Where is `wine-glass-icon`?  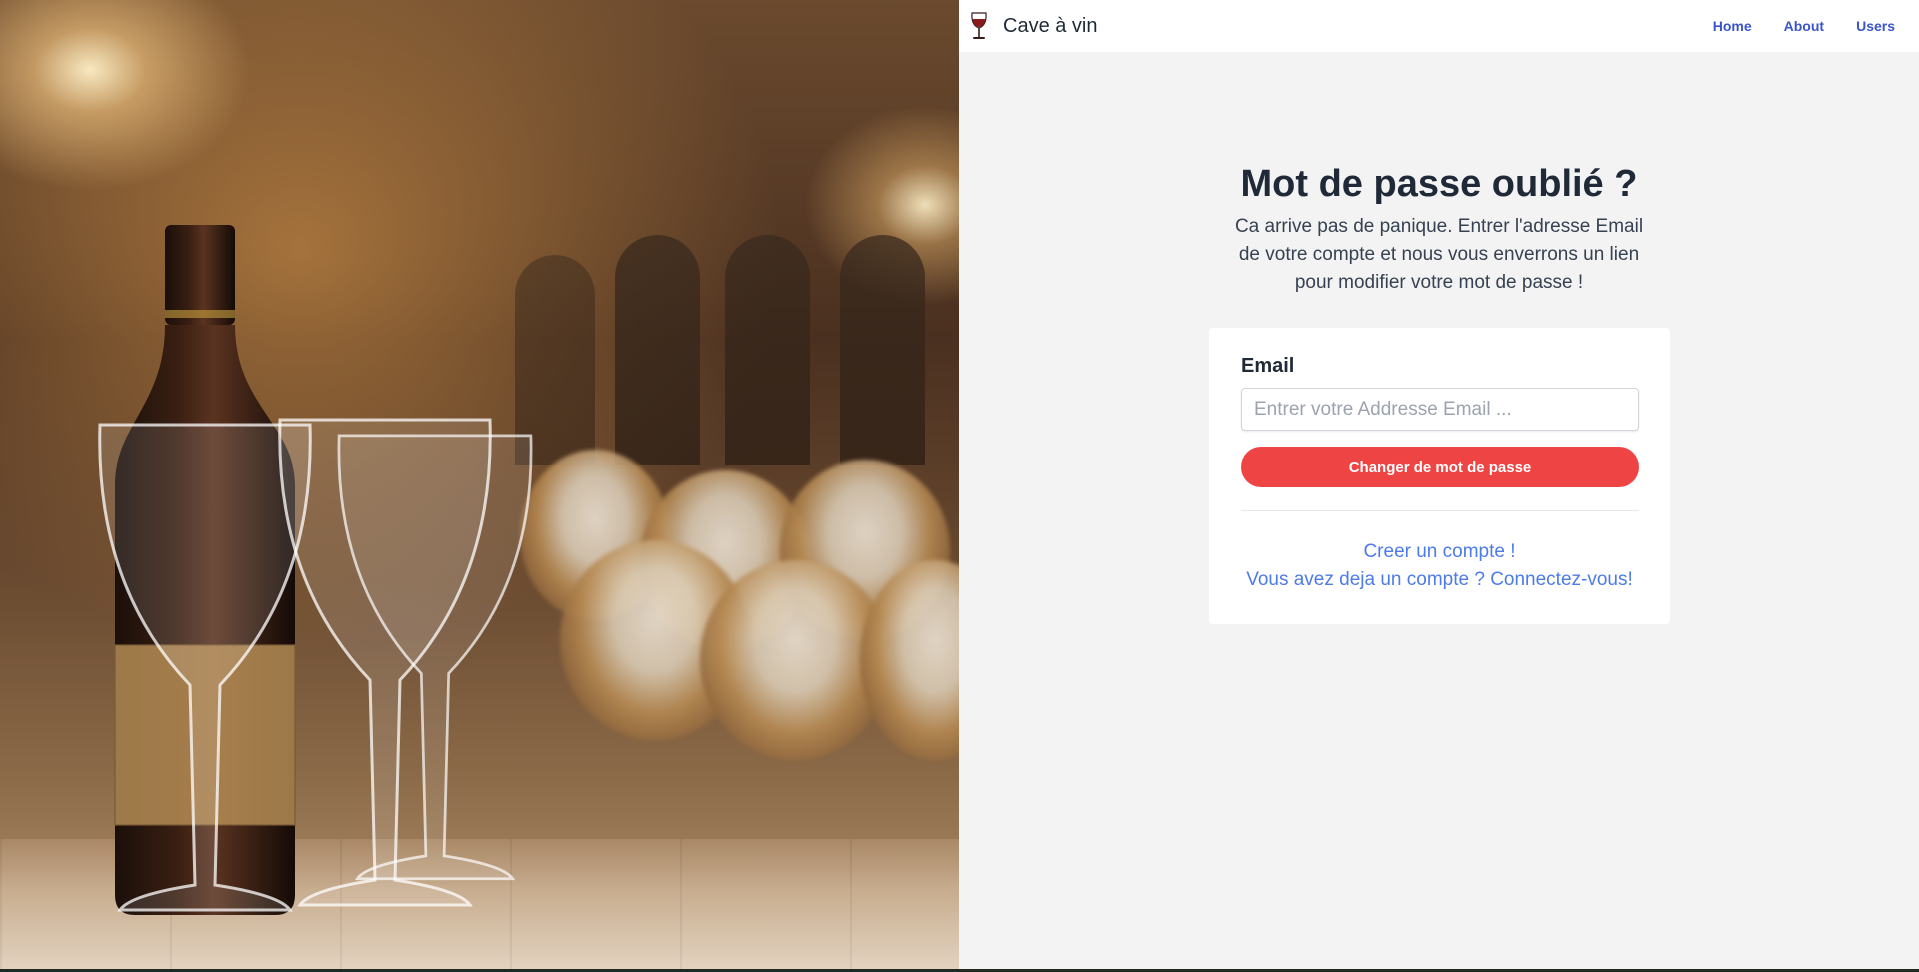
wine-glass-icon is located at coordinates (979, 26).